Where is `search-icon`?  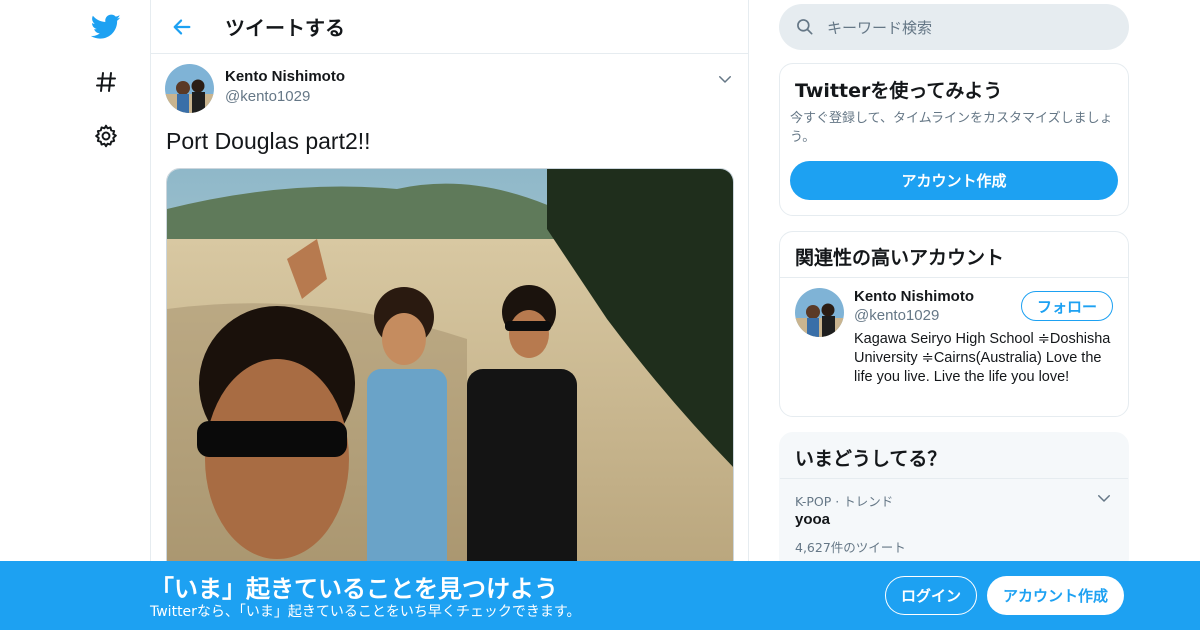
search-icon is located at coordinates (805, 27).